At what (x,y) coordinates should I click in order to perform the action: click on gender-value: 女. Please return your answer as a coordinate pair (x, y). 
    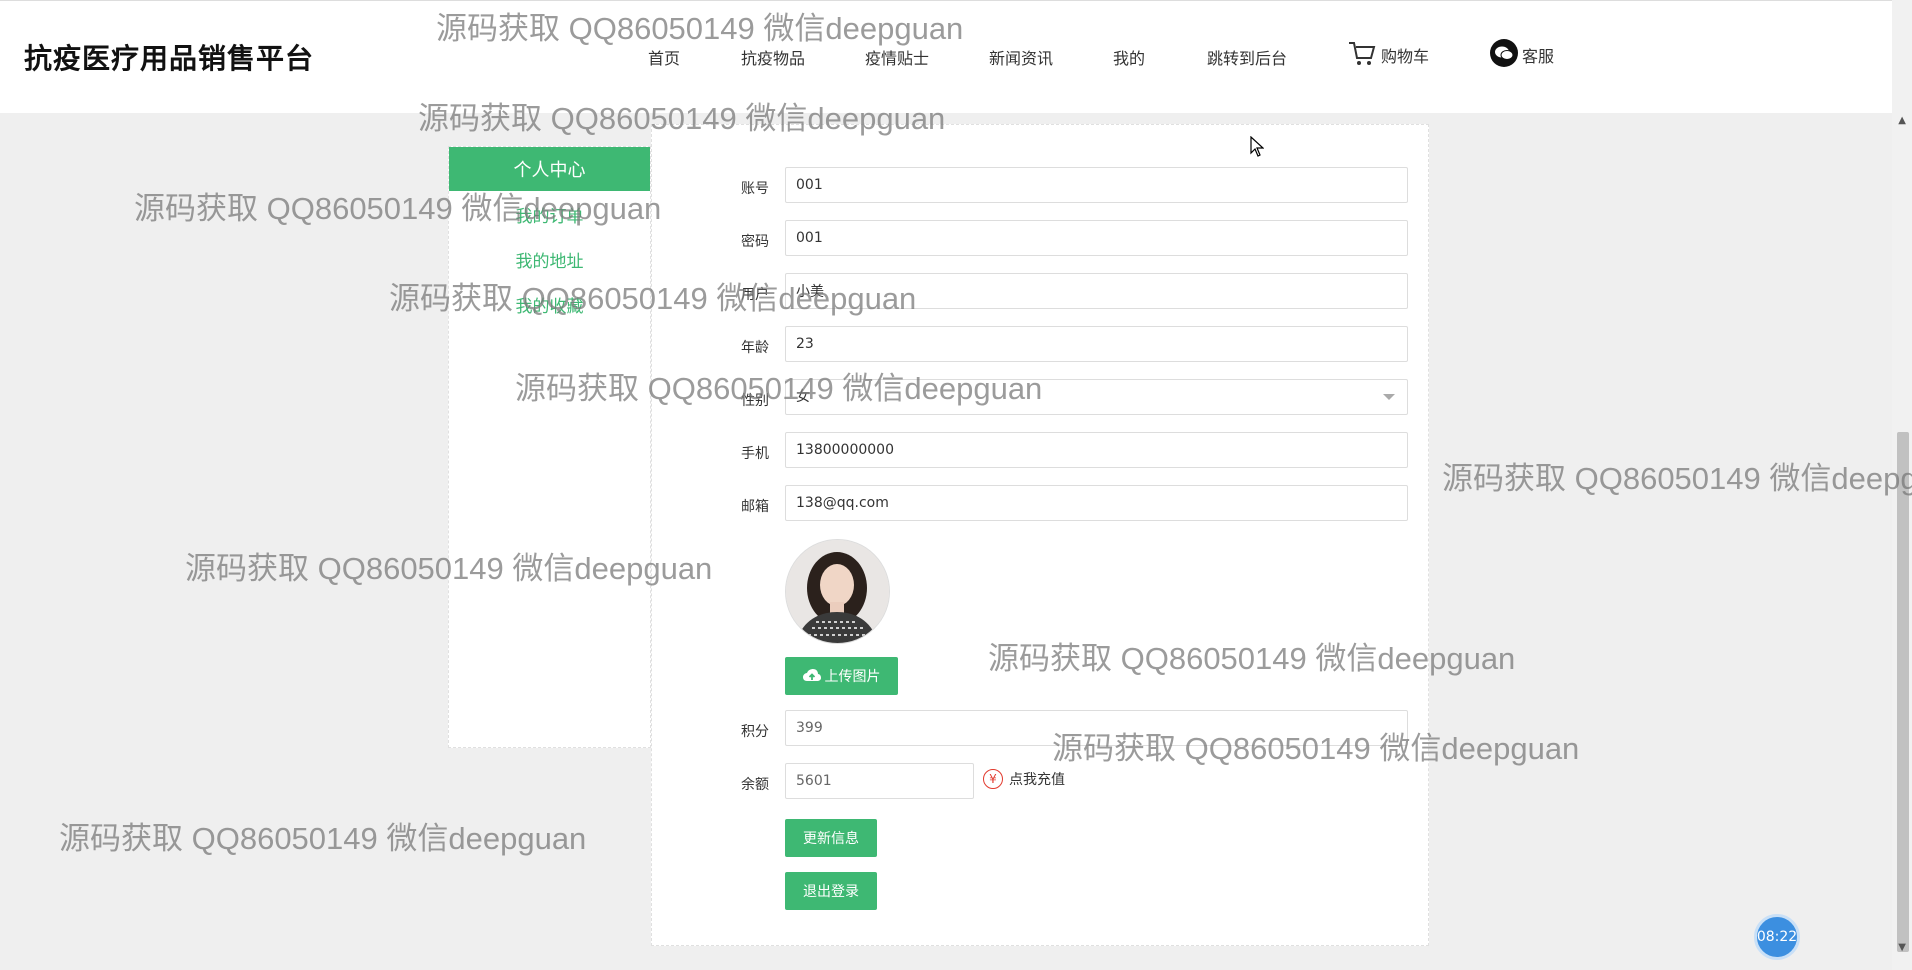
    Looking at the image, I should click on (803, 397).